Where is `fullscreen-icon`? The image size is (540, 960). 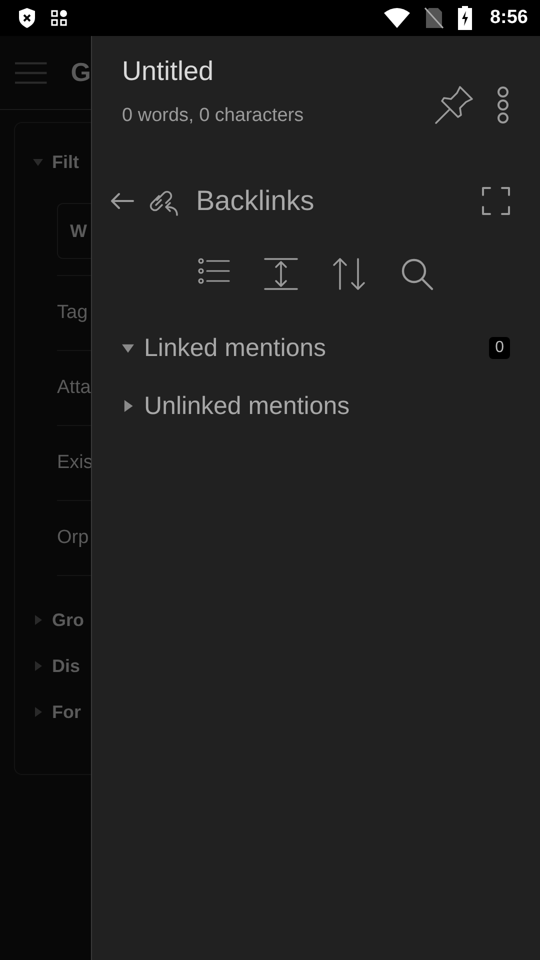 fullscreen-icon is located at coordinates (496, 201).